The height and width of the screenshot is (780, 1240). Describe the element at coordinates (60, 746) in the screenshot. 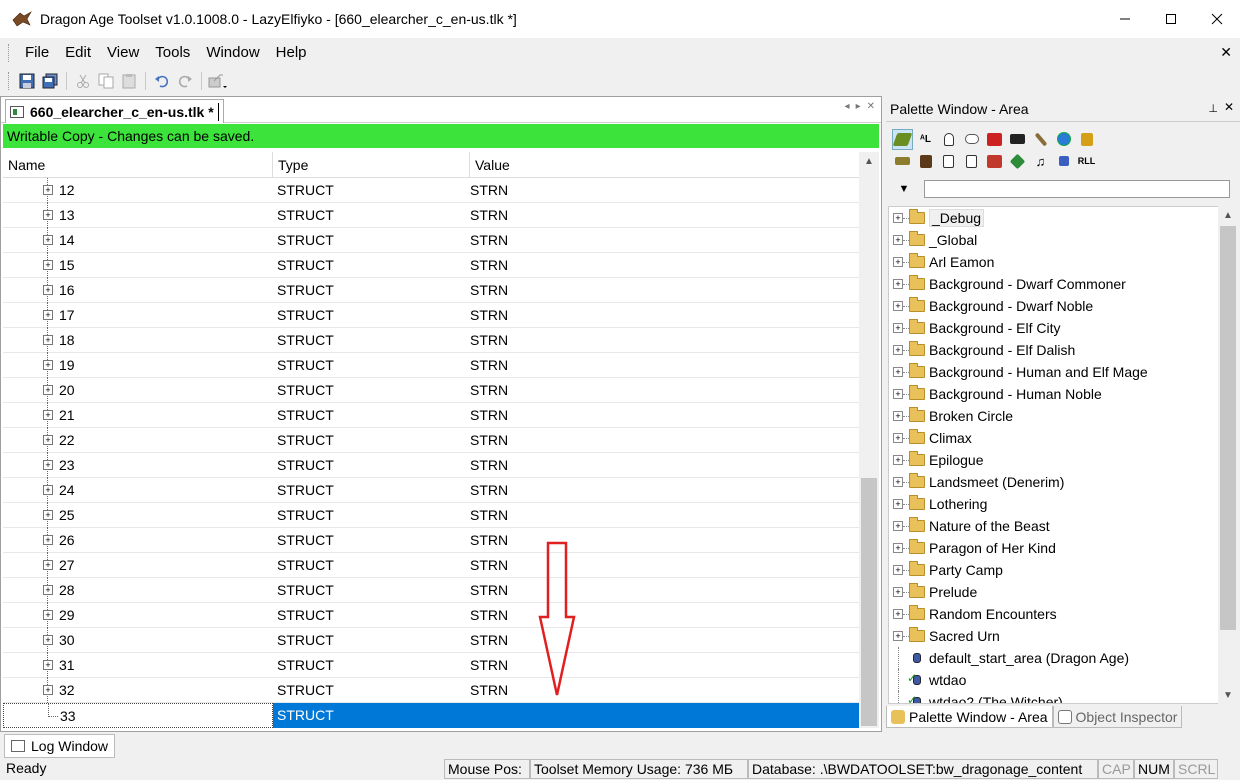

I see `tab-log-window: Log Window` at that location.